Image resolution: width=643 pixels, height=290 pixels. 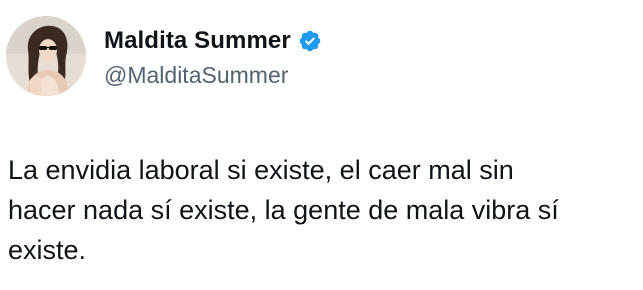 What do you see at coordinates (197, 41) in the screenshot?
I see `author-display-name: Maldita Summer` at bounding box center [197, 41].